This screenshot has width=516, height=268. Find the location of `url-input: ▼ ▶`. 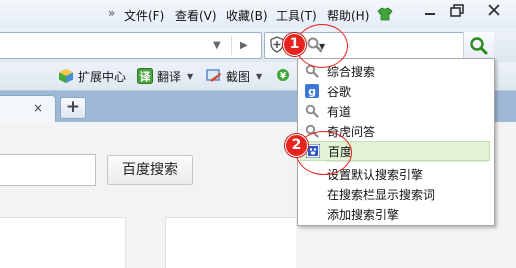

url-input: ▼ ▶ is located at coordinates (131, 45).